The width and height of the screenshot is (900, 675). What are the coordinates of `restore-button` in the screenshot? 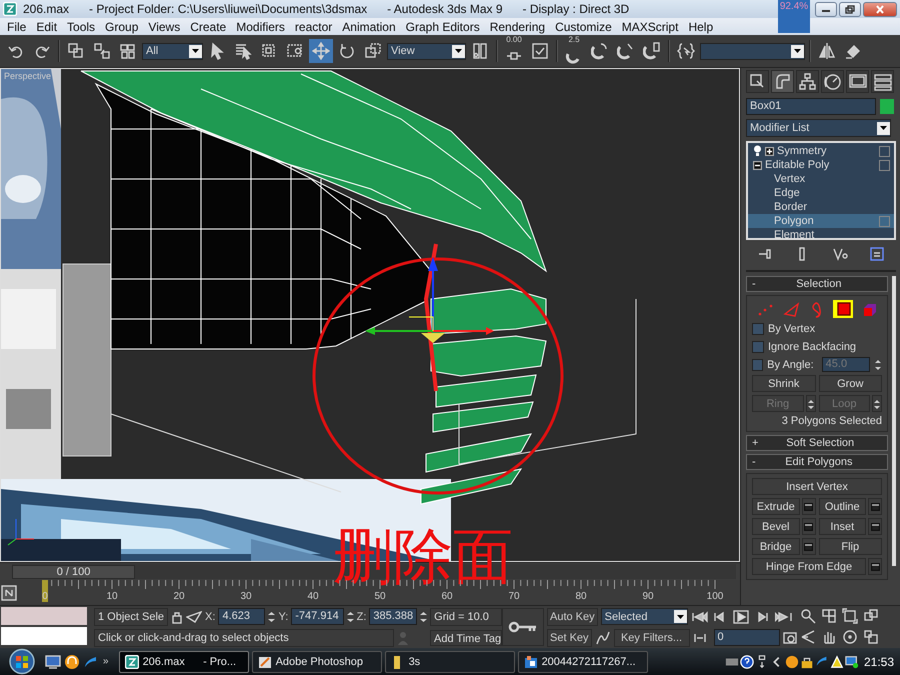 It's located at (850, 9).